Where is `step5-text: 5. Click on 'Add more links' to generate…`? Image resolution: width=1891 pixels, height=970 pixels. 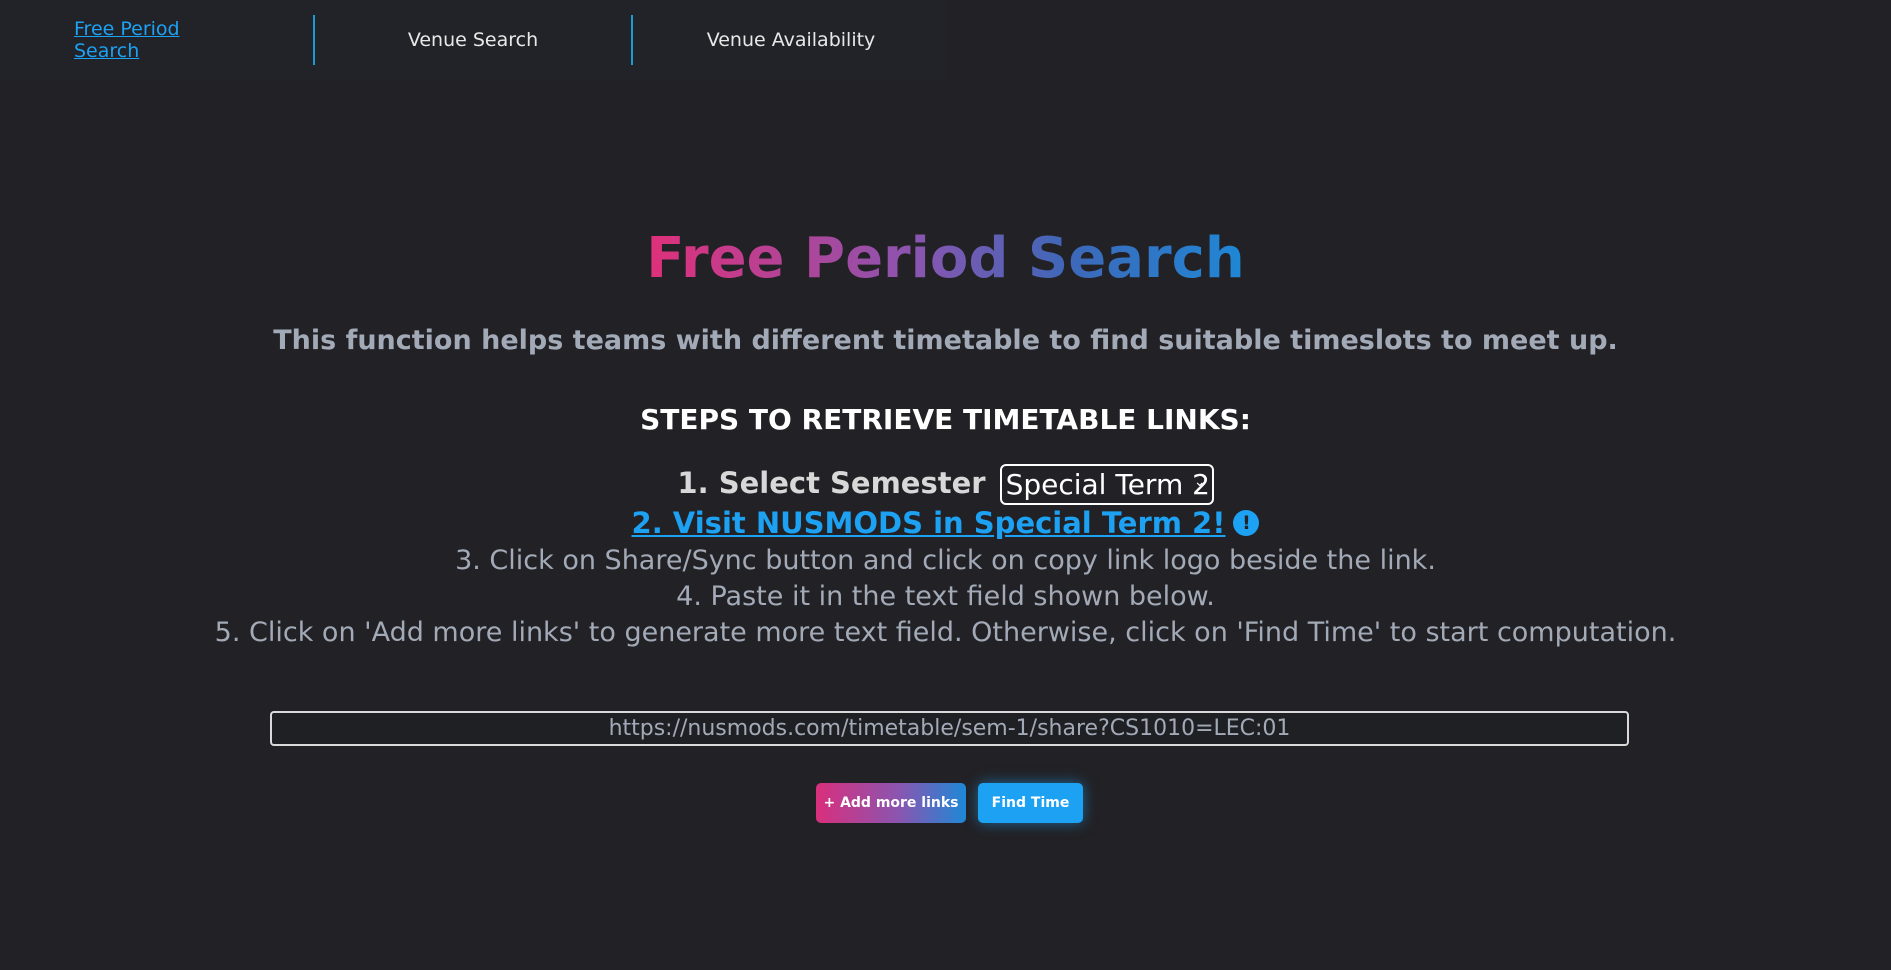
step5-text: 5. Click on 'Add more links' to generate… is located at coordinates (945, 632).